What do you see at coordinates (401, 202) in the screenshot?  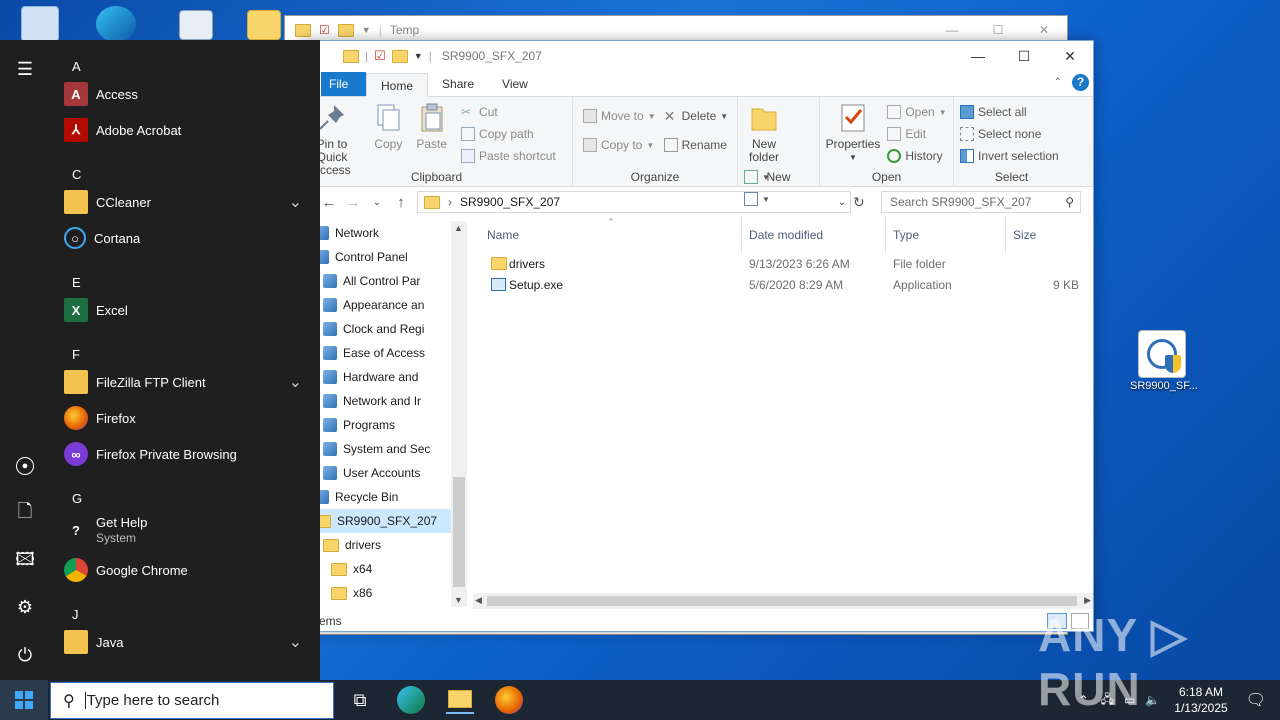 I see `up-arrow-icon: ↑` at bounding box center [401, 202].